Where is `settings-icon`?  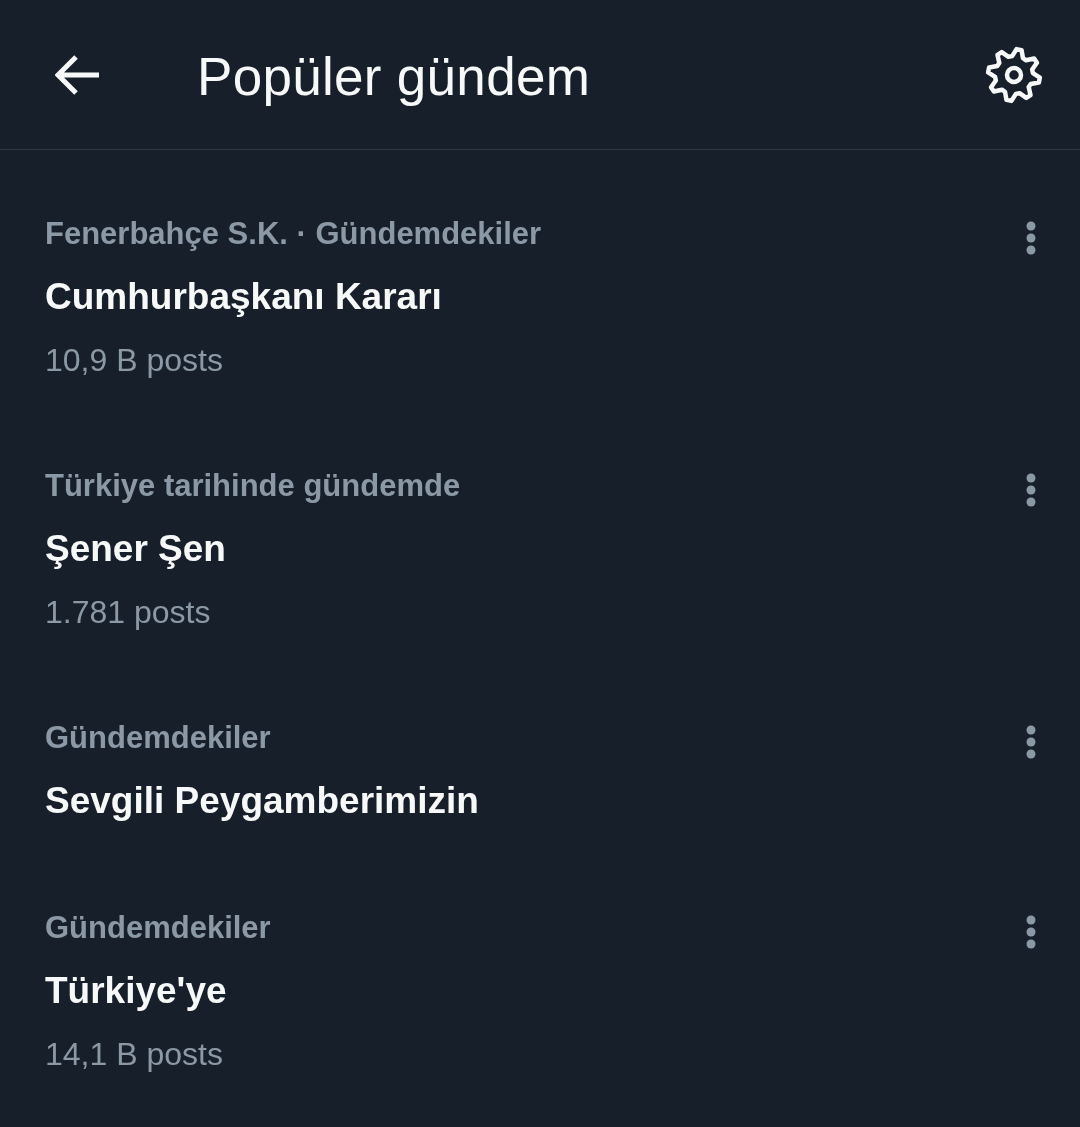 settings-icon is located at coordinates (1014, 74).